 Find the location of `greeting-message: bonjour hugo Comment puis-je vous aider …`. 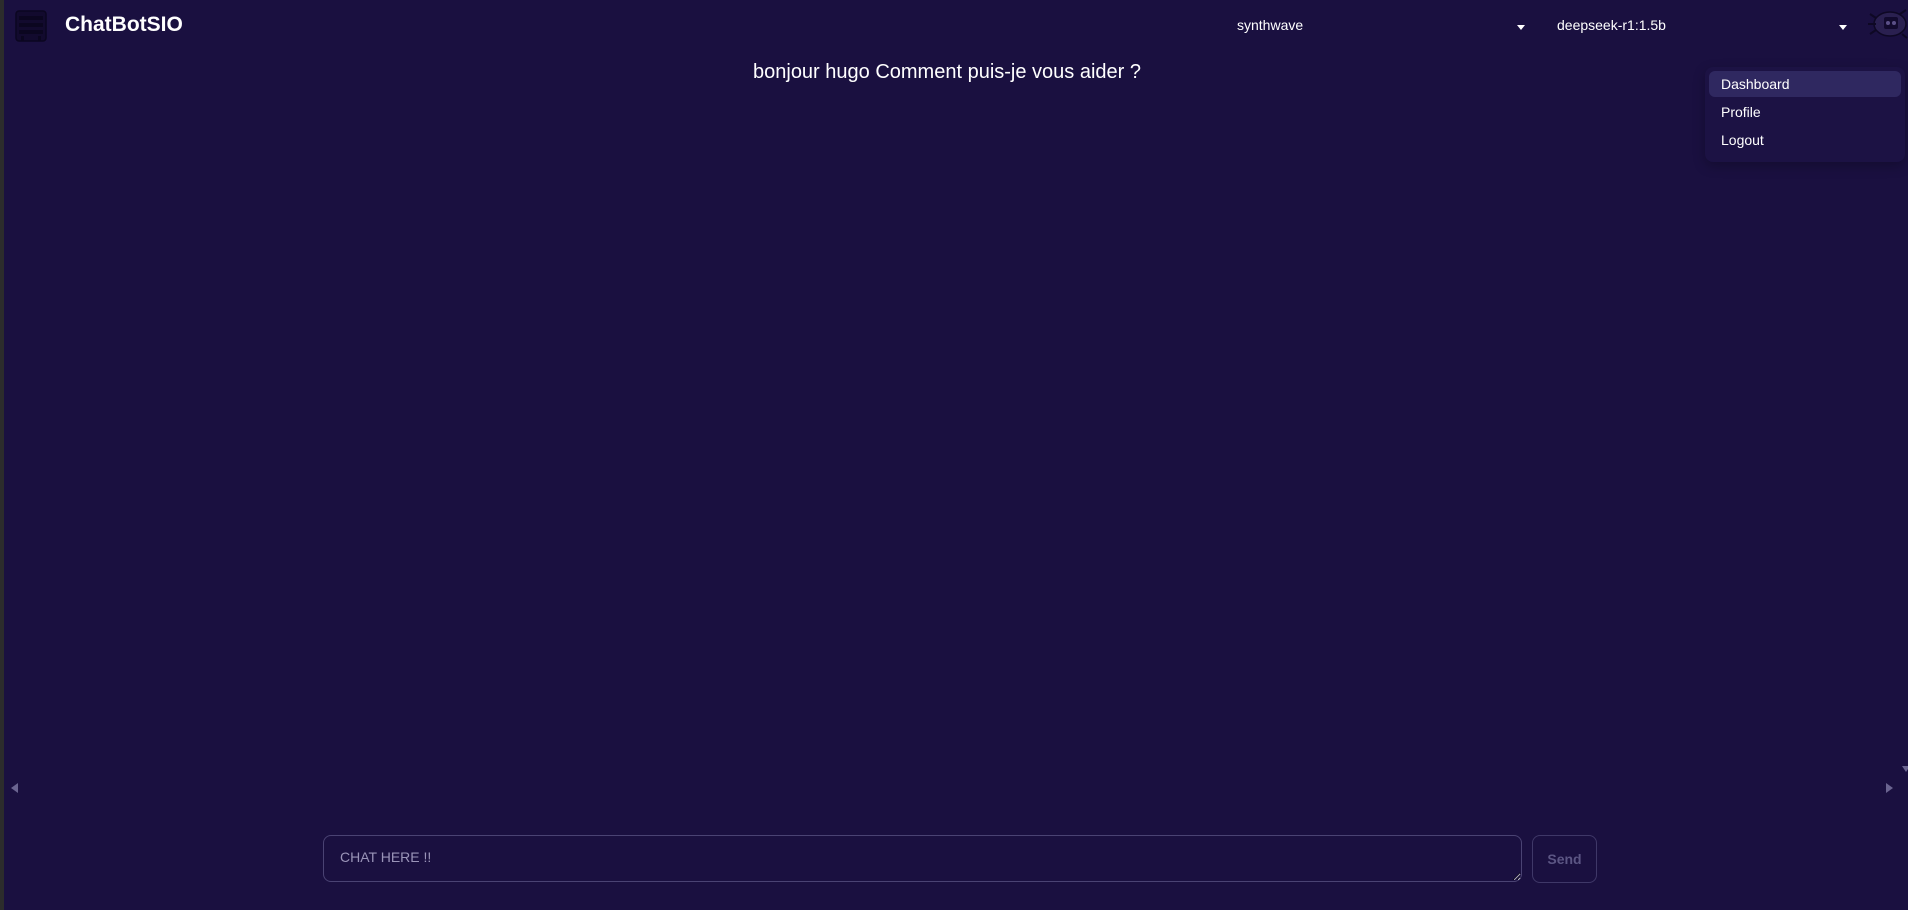

greeting-message: bonjour hugo Comment puis-je vous aider … is located at coordinates (954, 72).